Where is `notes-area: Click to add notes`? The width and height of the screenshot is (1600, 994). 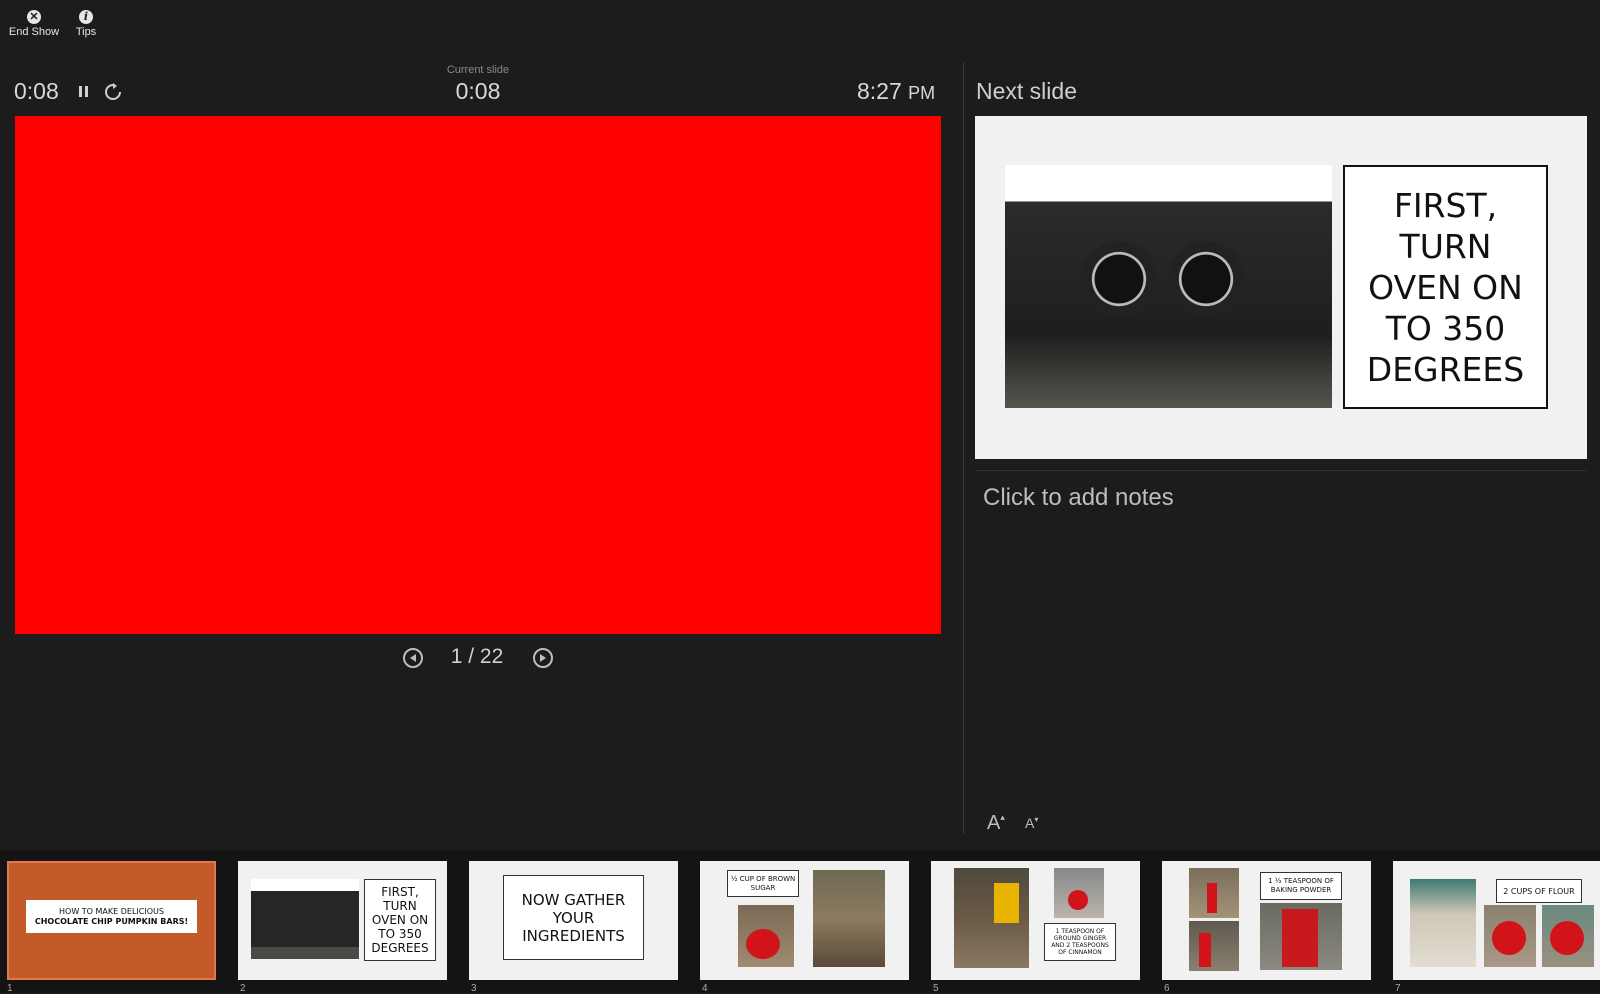
notes-area: Click to add notes is located at coordinates (1078, 498).